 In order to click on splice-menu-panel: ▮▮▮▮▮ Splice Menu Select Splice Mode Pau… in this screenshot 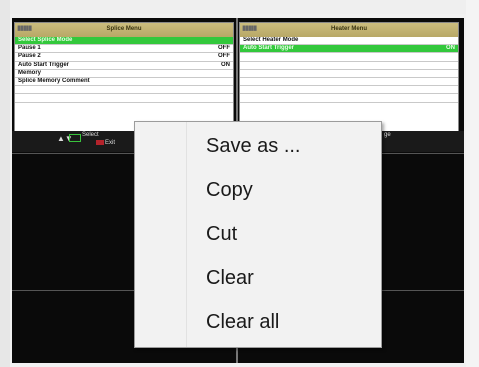, I will do `click(124, 77)`.